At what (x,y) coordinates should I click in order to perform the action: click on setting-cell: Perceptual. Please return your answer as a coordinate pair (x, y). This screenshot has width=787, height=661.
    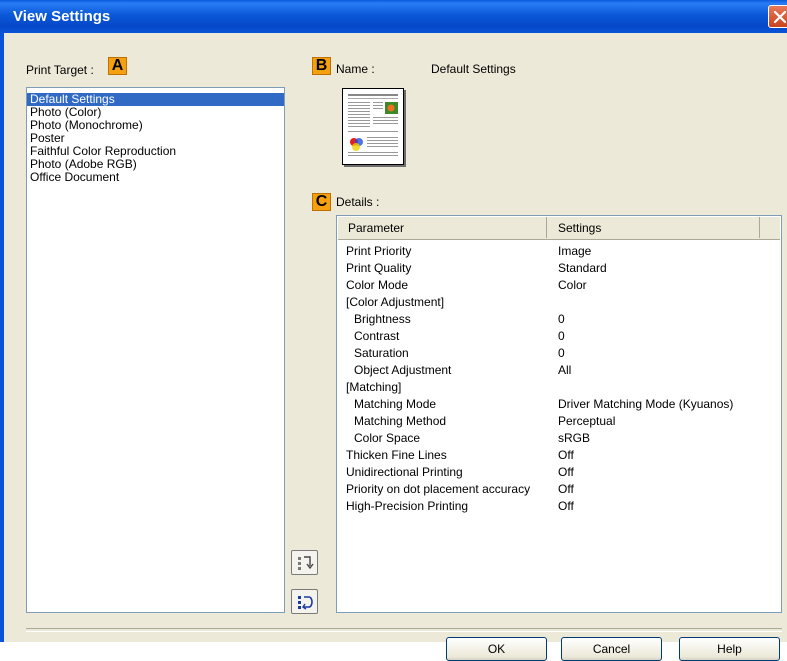
    Looking at the image, I should click on (587, 421).